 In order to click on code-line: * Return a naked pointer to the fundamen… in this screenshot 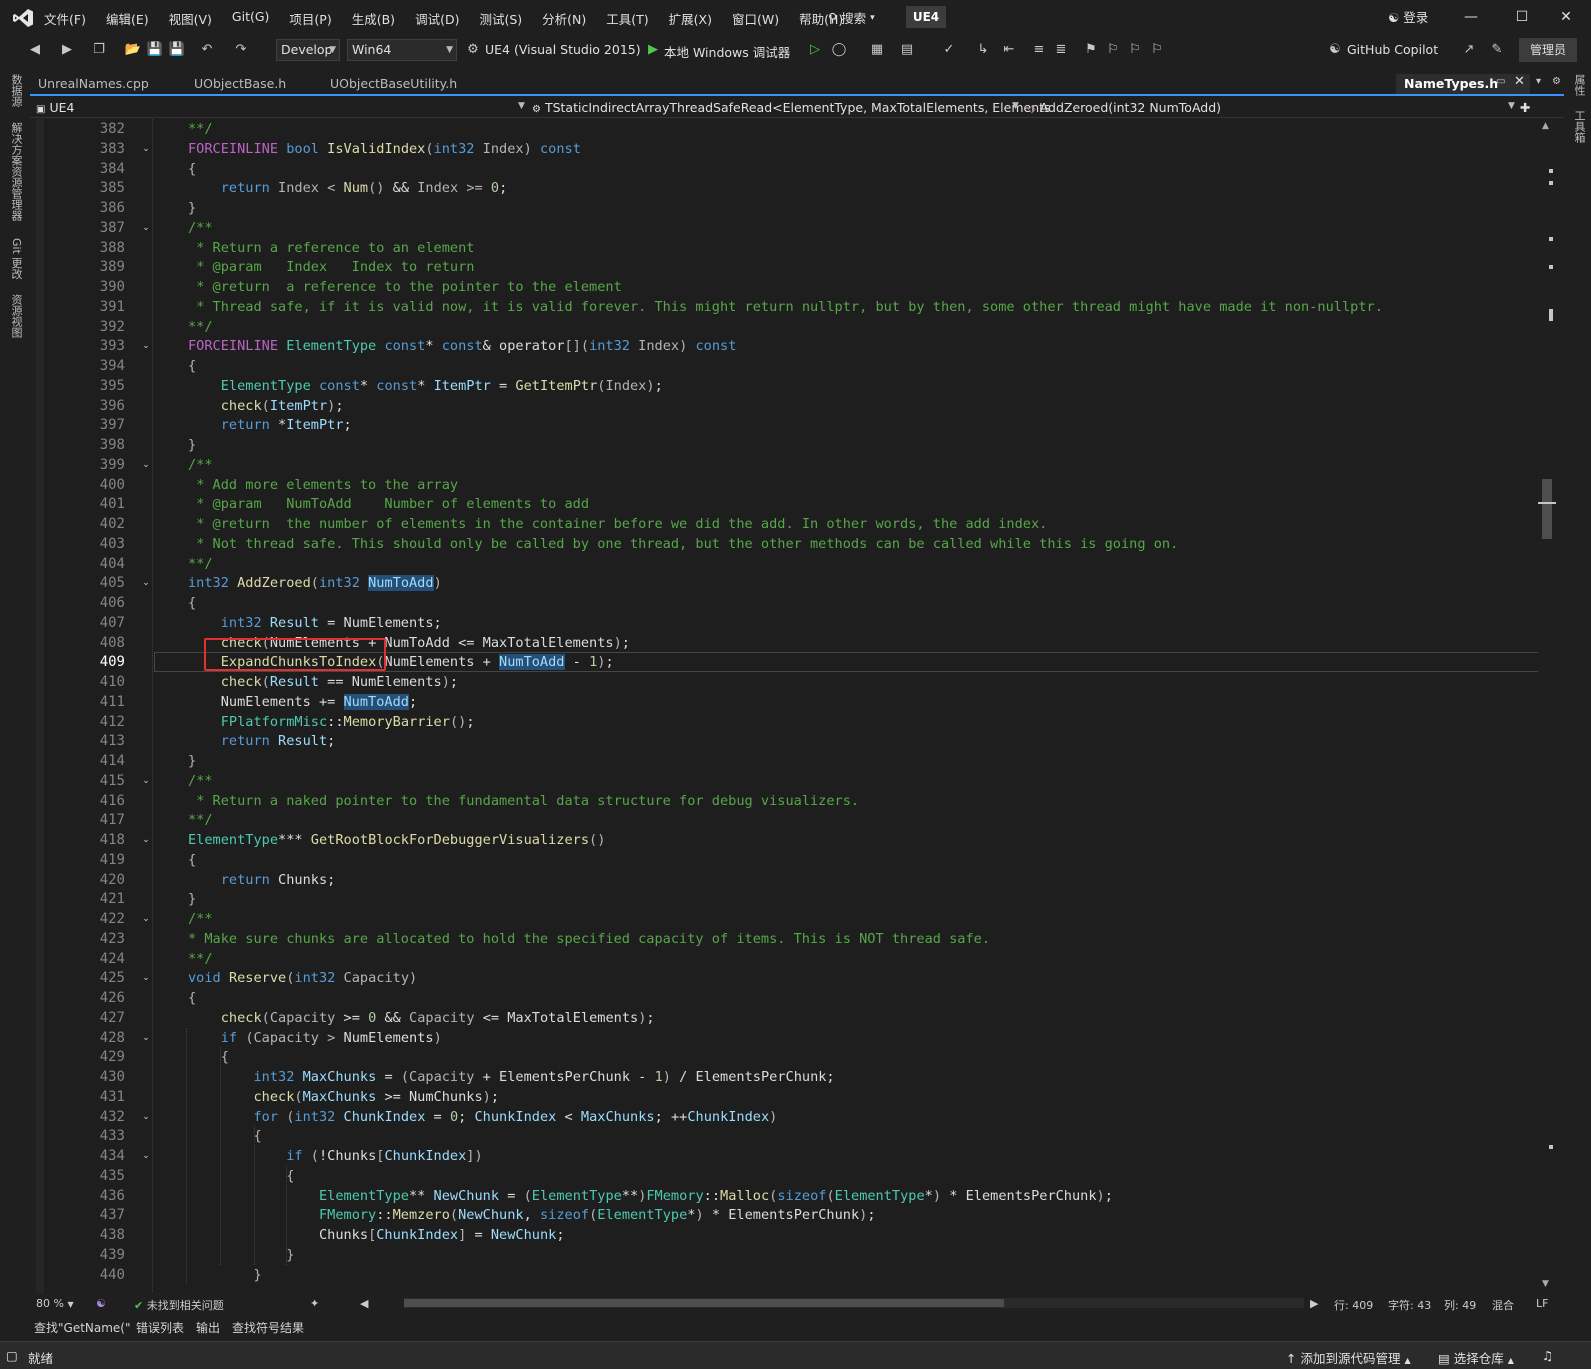, I will do `click(523, 801)`.